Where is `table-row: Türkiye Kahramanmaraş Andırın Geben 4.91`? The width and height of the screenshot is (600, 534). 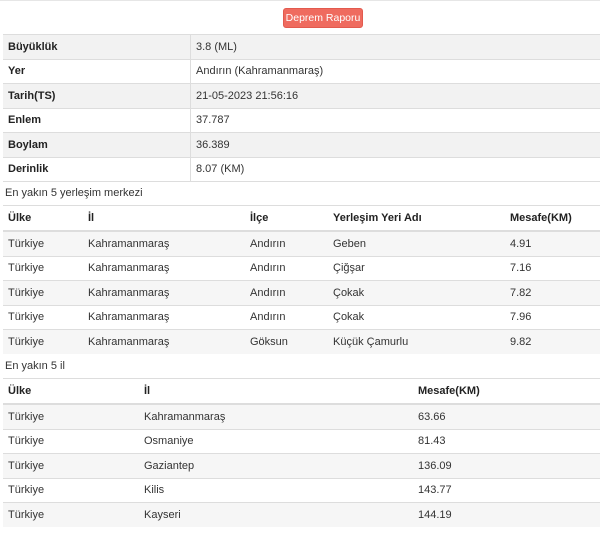
table-row: Türkiye Kahramanmaraş Andırın Geben 4.91 is located at coordinates (301, 244).